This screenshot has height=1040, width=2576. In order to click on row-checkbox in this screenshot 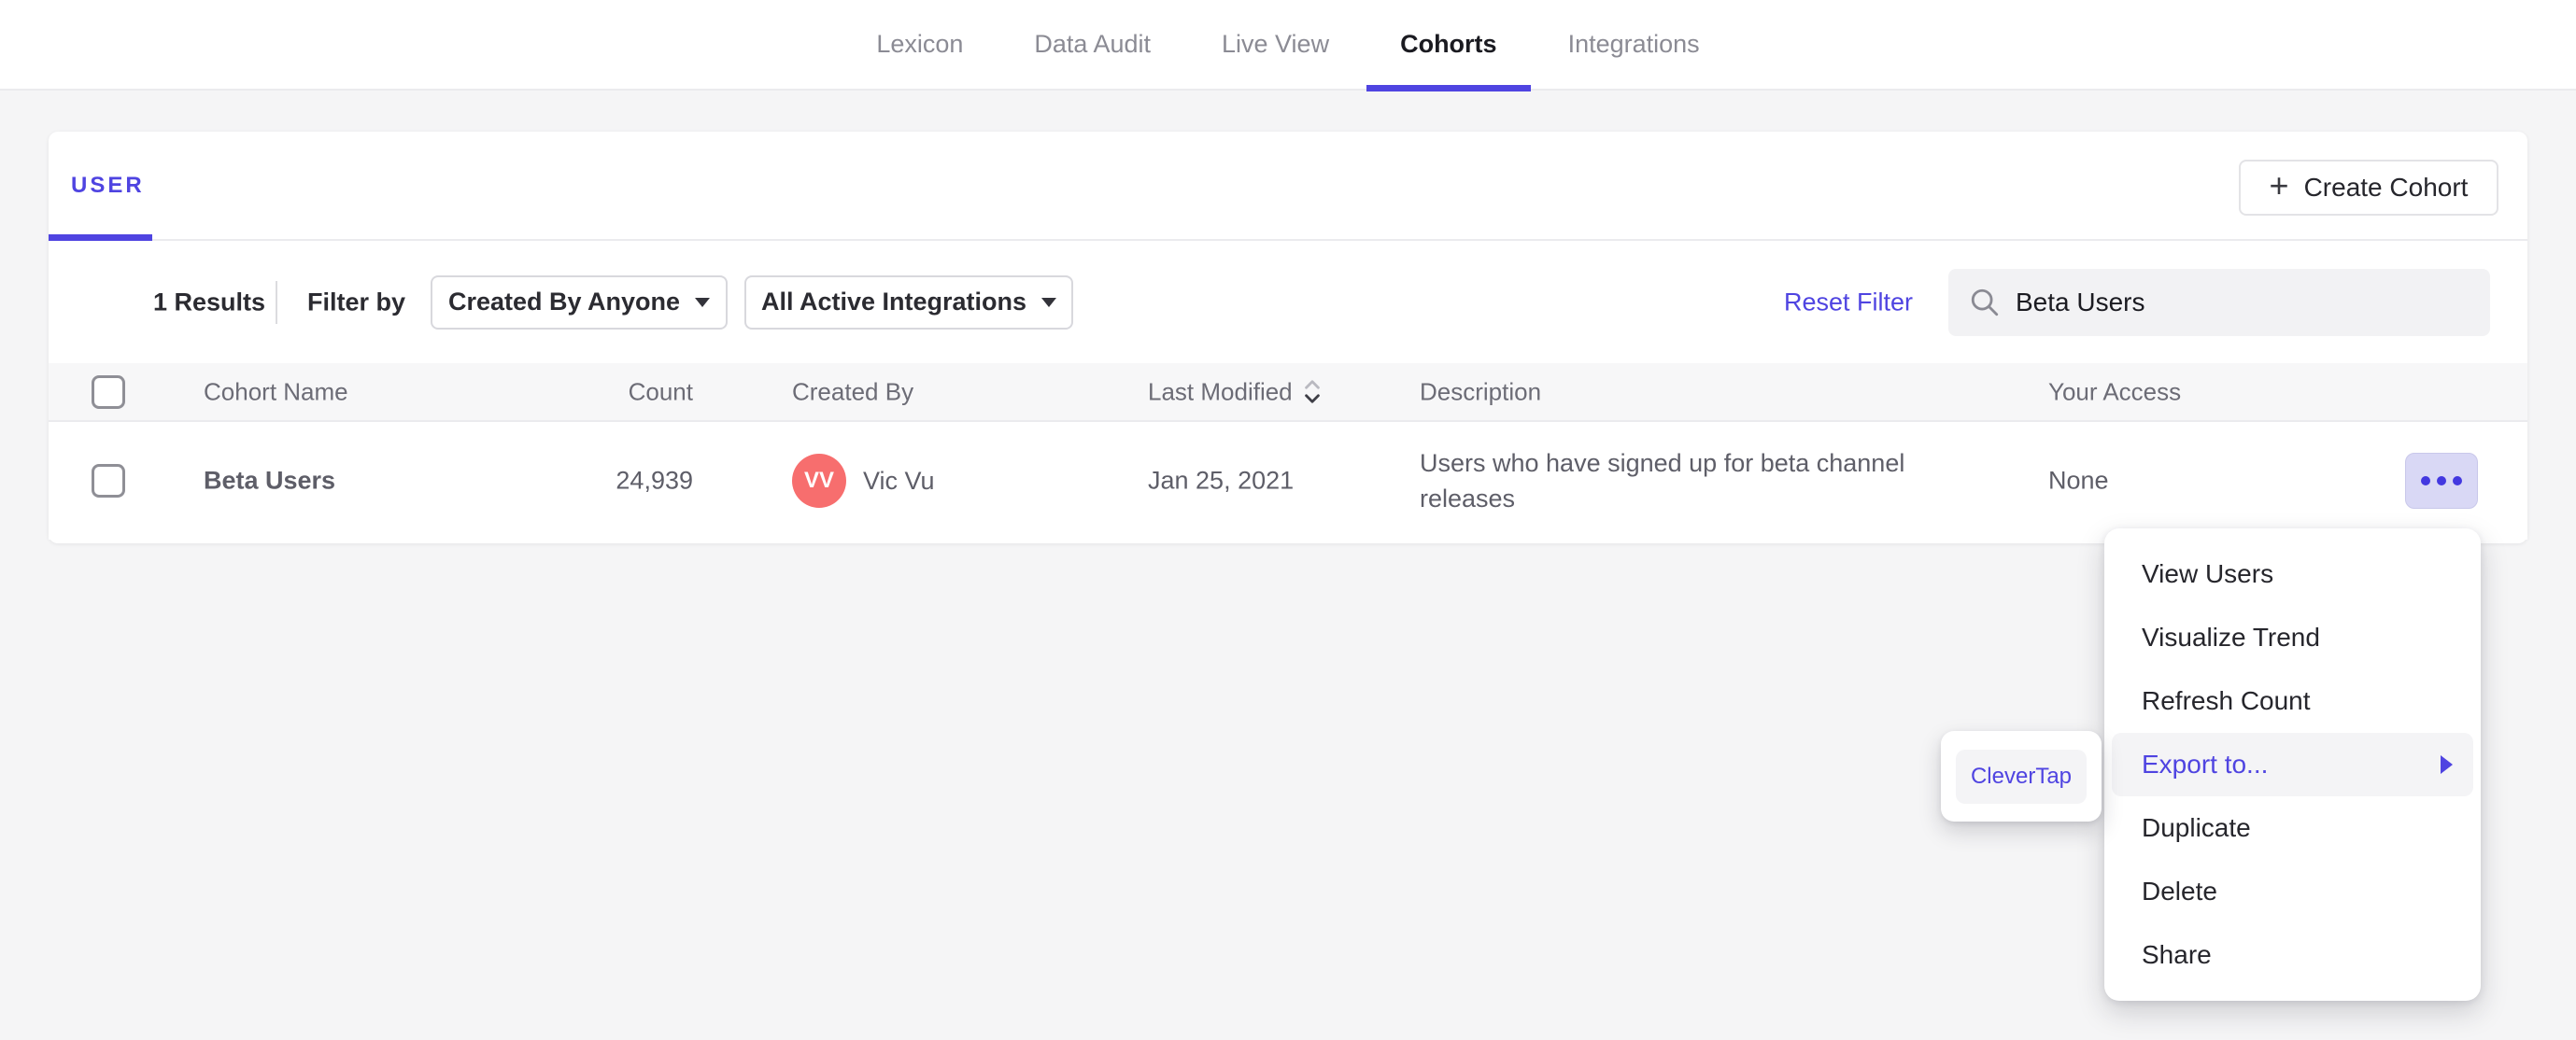, I will do `click(108, 481)`.